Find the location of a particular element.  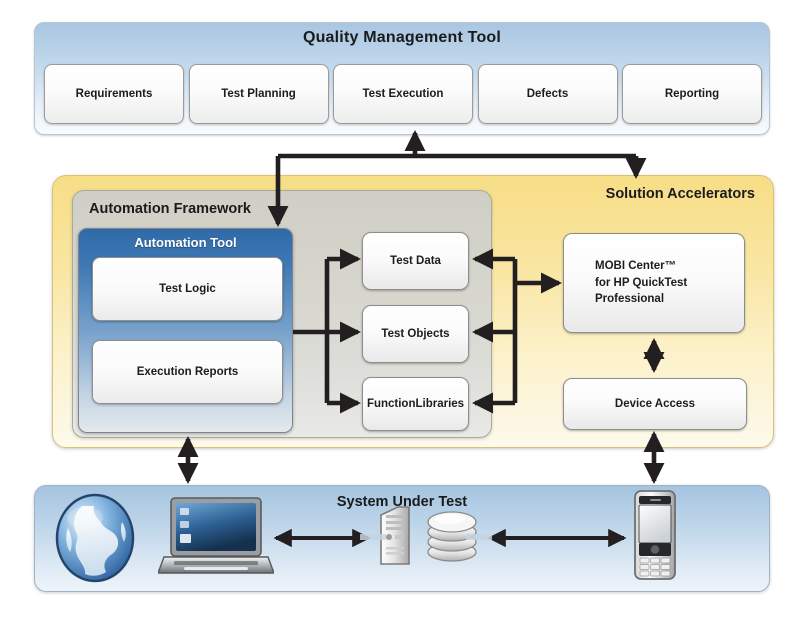

mobi-center-line1: MOBI Center™ is located at coordinates (636, 265).